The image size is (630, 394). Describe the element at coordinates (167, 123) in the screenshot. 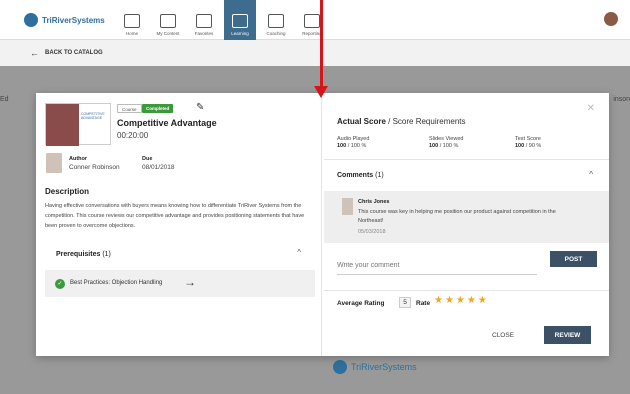

I see `course-title: Competitive Advantage` at that location.